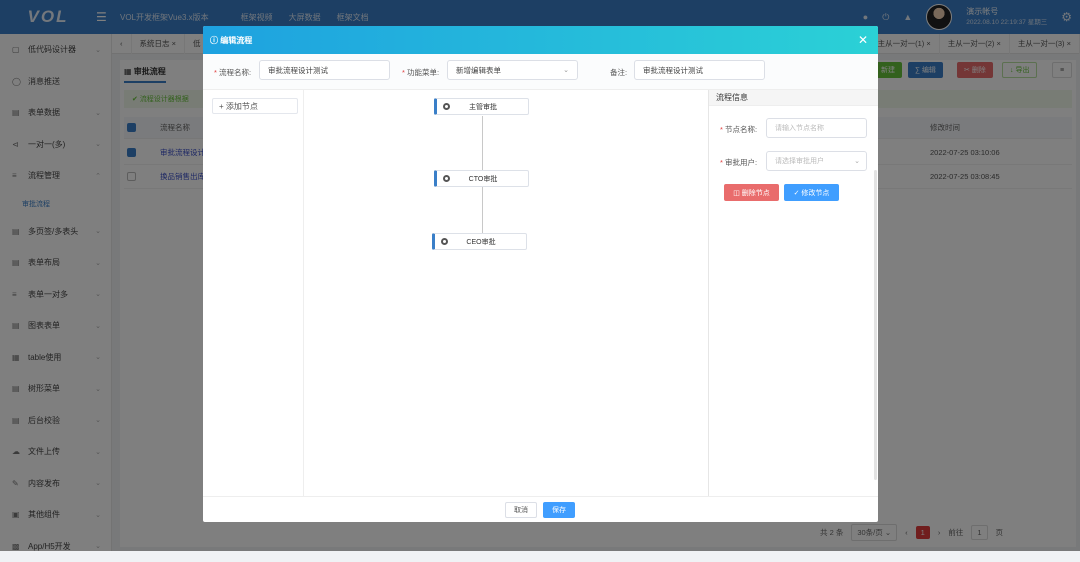 This screenshot has width=1080, height=562. I want to click on plus-icon: +, so click(222, 106).